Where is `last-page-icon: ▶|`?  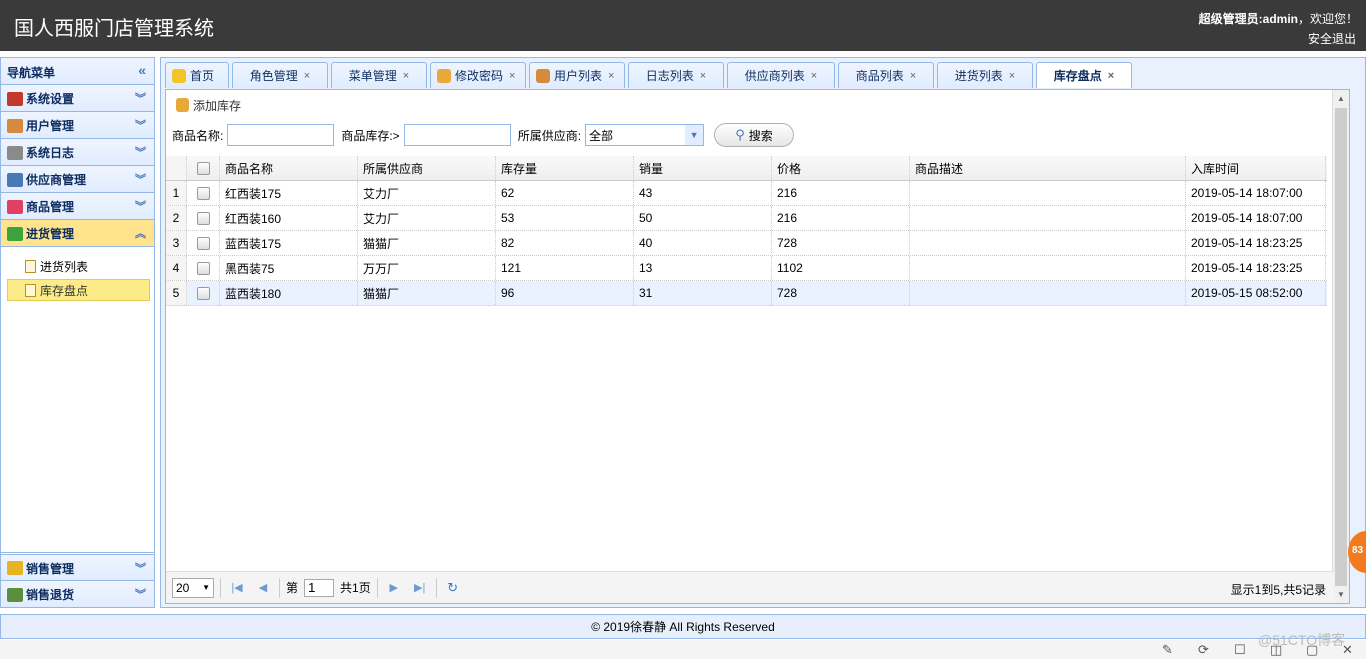
last-page-icon: ▶| is located at coordinates (420, 587).